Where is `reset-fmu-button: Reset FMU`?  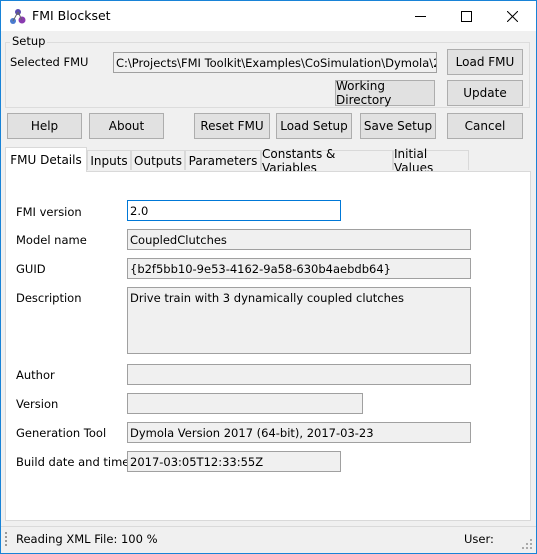 reset-fmu-button: Reset FMU is located at coordinates (232, 126).